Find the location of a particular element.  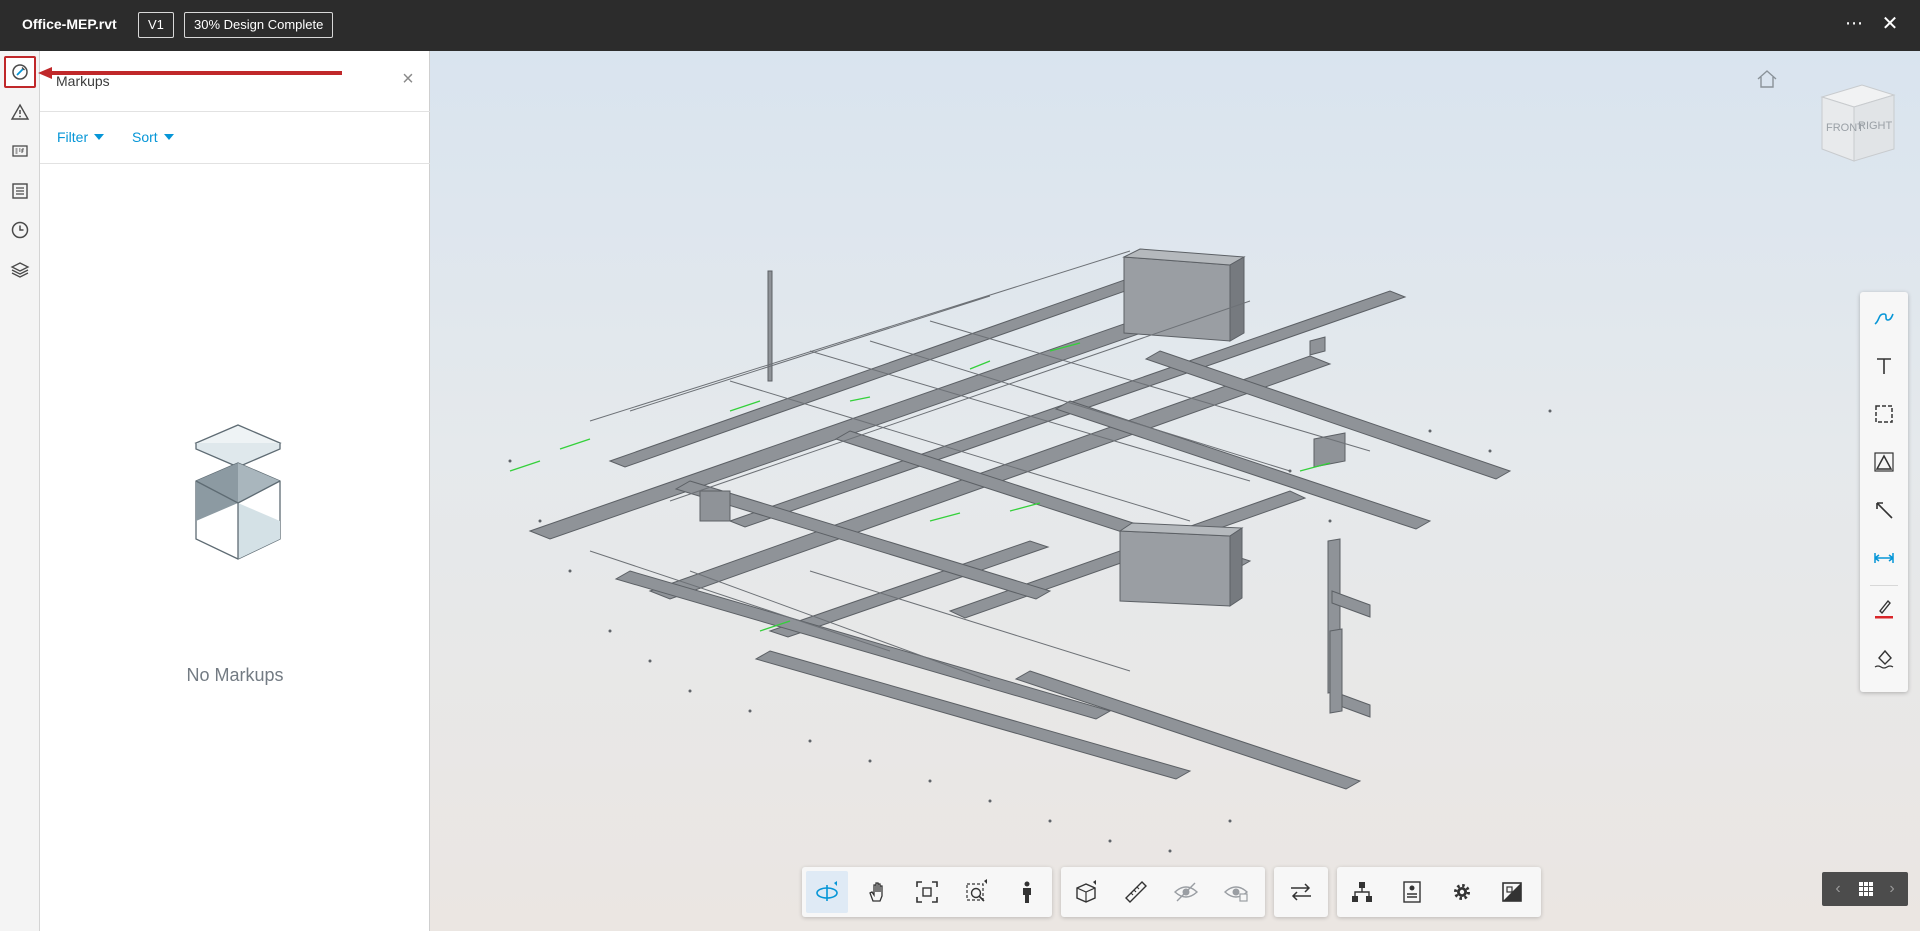

isolate-button is located at coordinates (1236, 892).